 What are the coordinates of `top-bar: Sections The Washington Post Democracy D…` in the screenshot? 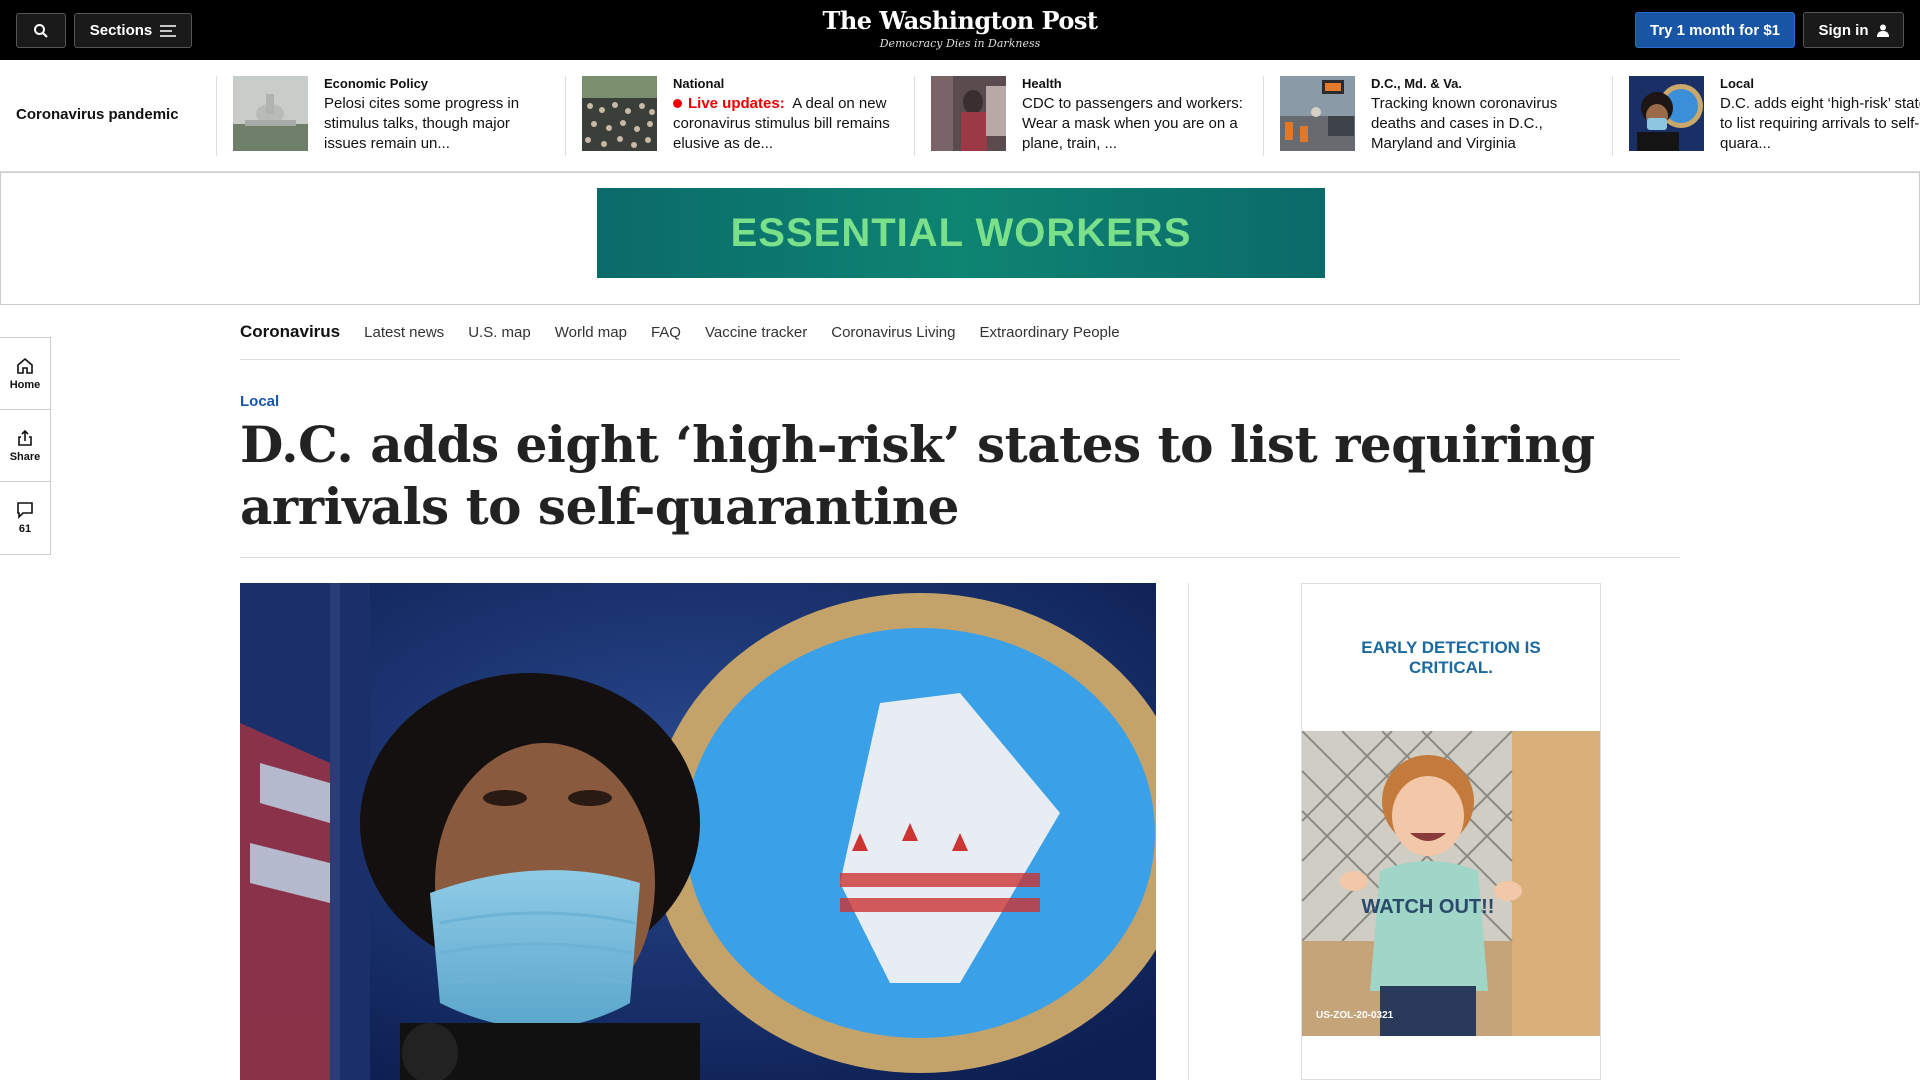 It's located at (960, 30).